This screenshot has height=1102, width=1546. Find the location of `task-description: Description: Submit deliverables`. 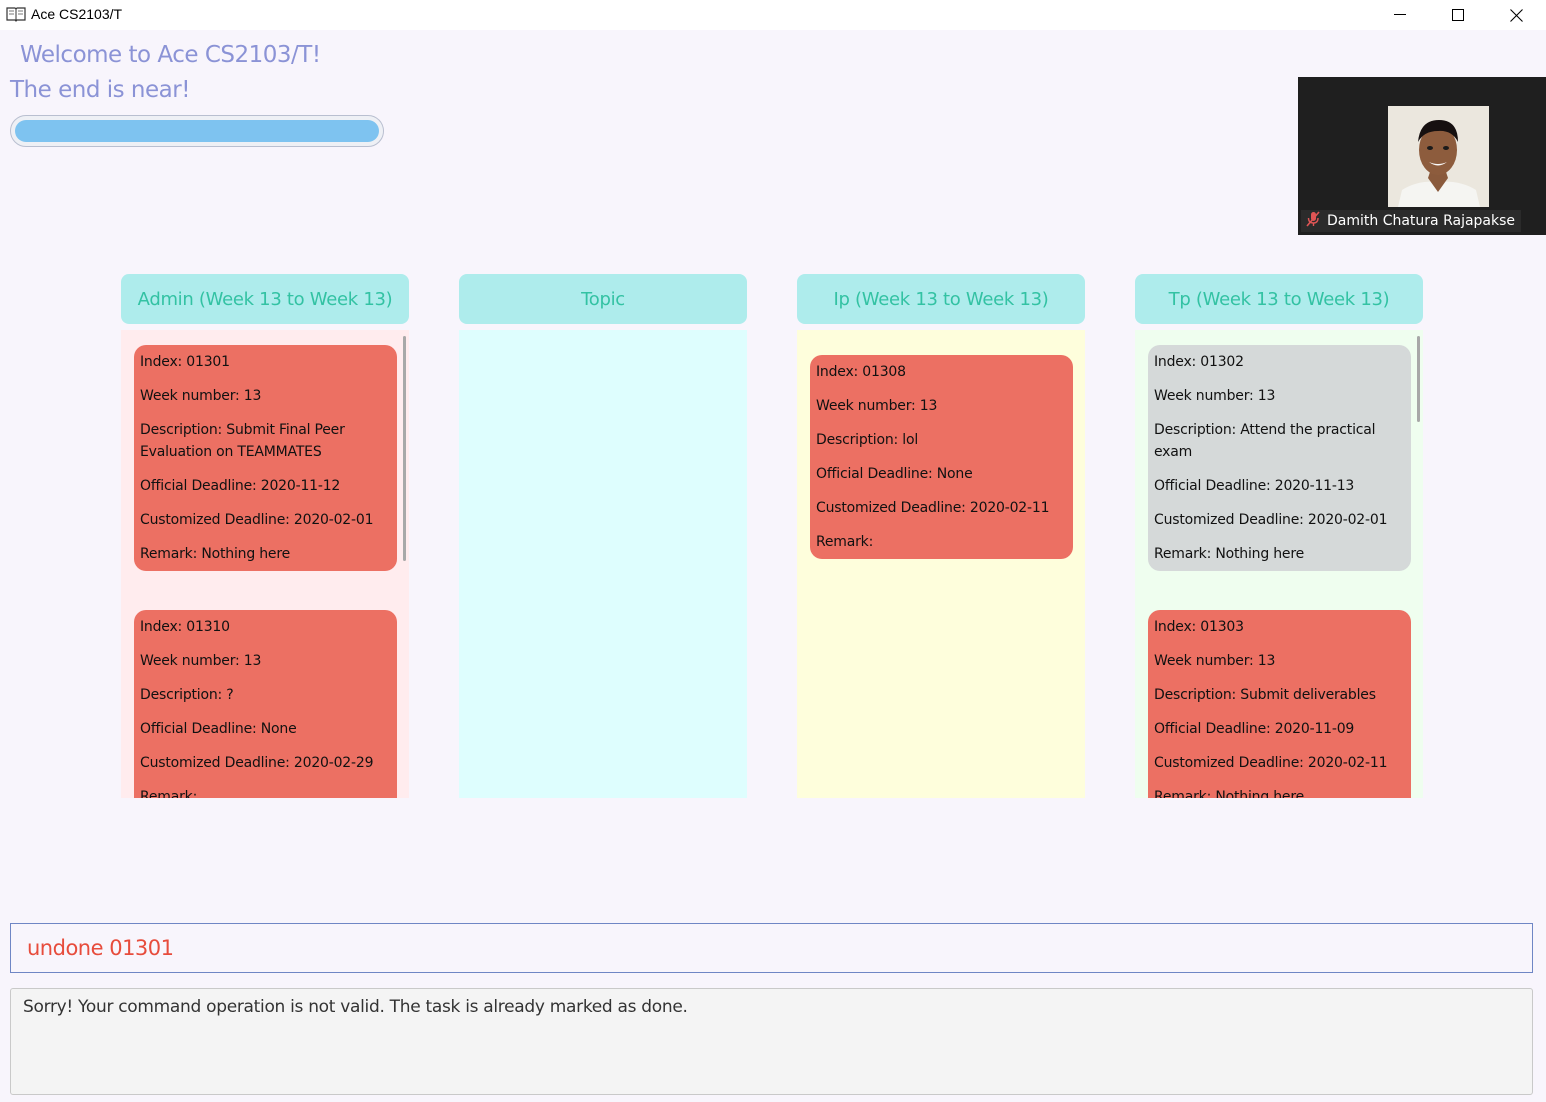

task-description: Description: Submit deliverables is located at coordinates (1265, 695).